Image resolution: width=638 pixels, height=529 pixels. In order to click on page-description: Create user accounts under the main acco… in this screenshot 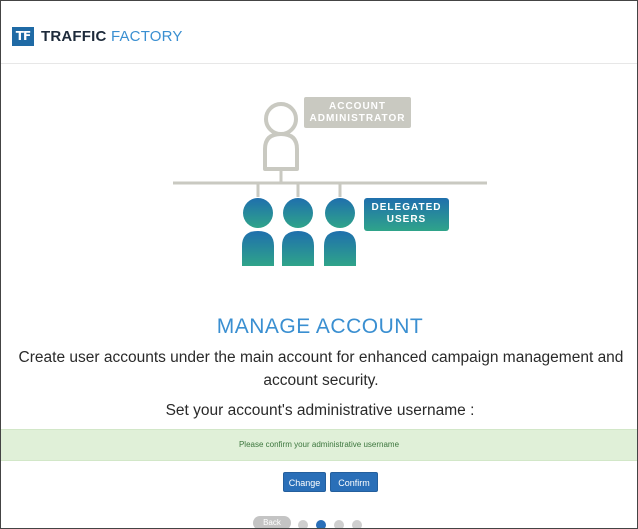, I will do `click(321, 369)`.